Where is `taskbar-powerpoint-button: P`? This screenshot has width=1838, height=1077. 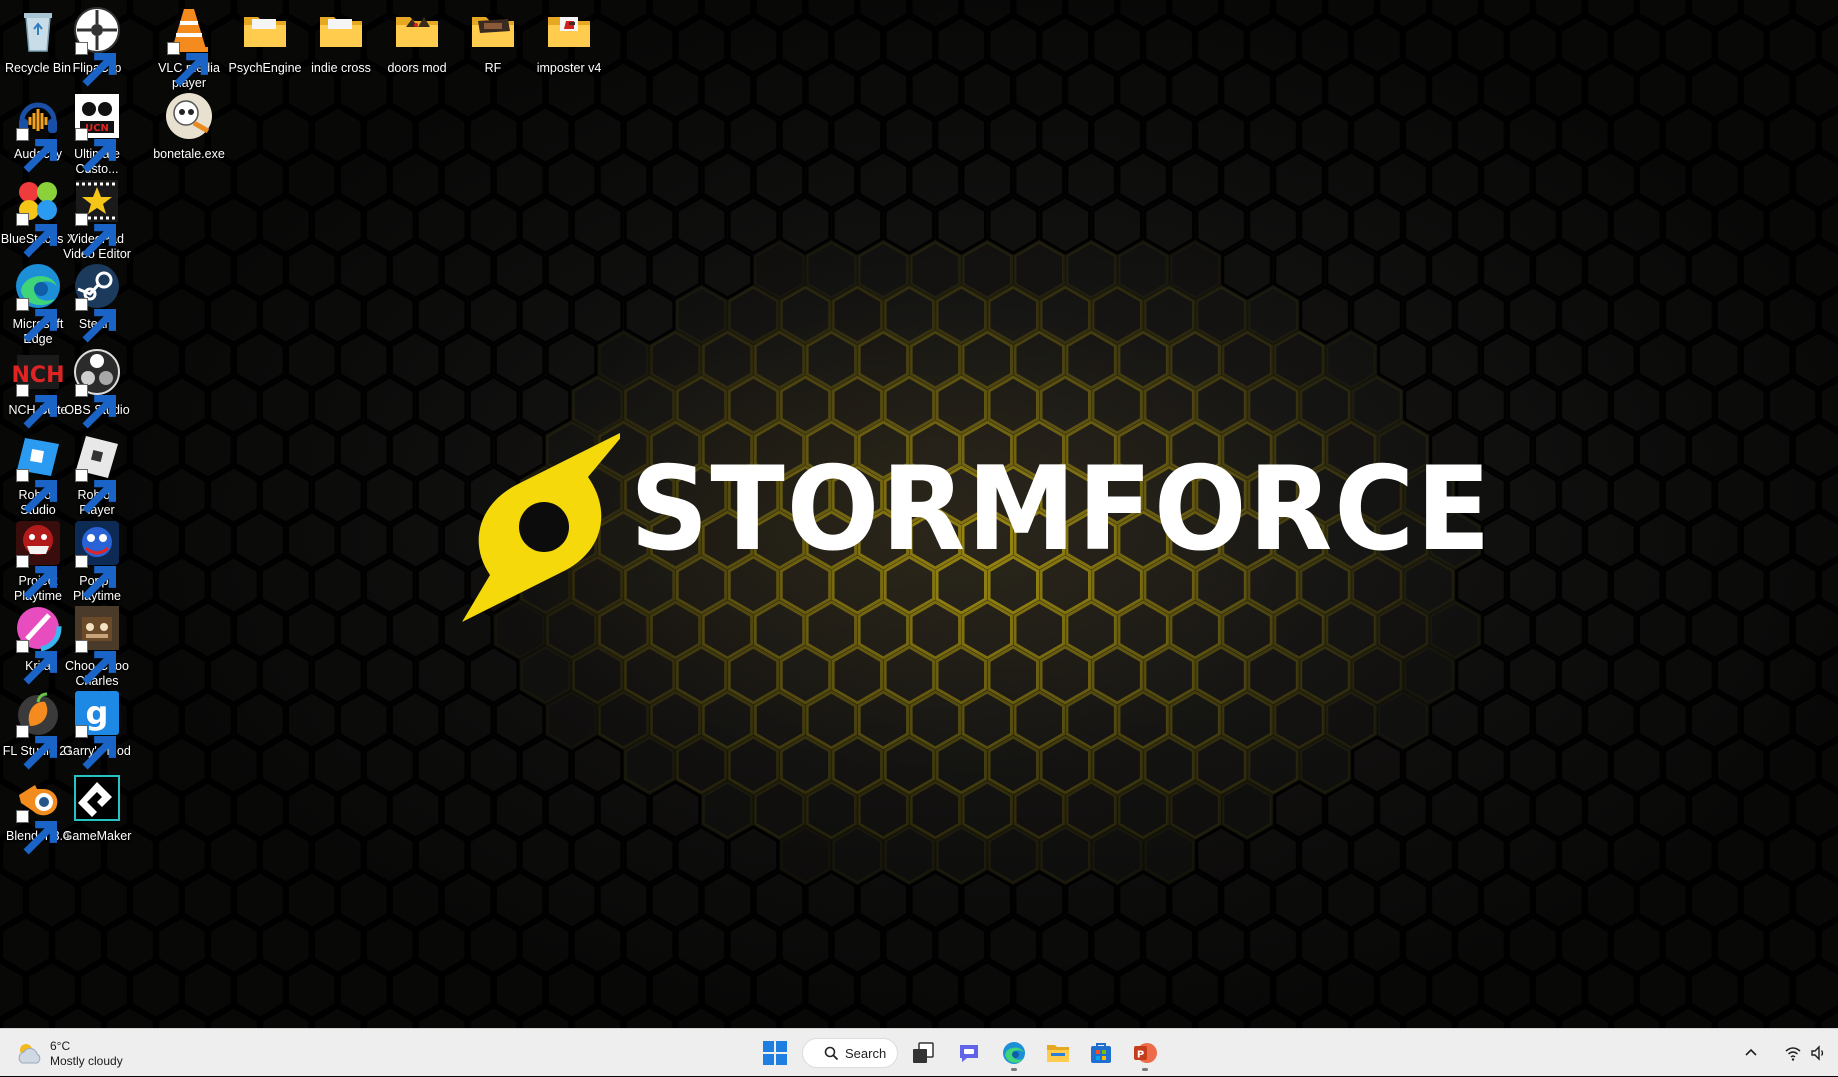
taskbar-powerpoint-button: P is located at coordinates (1145, 1053).